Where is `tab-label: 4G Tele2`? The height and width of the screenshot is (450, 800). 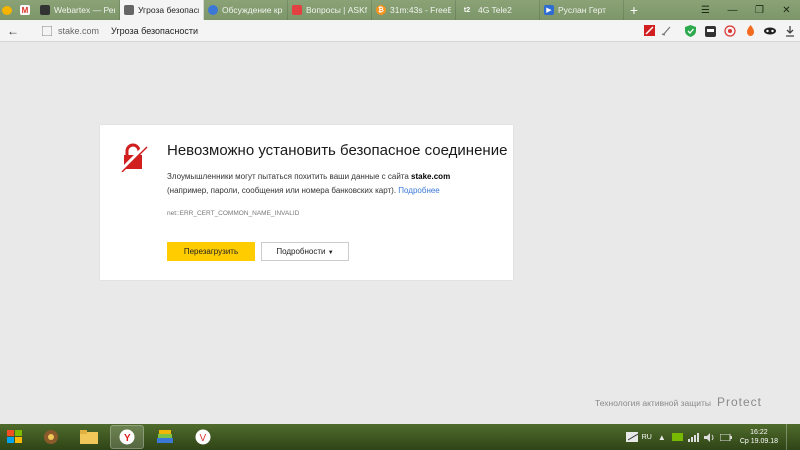 tab-label: 4G Tele2 is located at coordinates (495, 10).